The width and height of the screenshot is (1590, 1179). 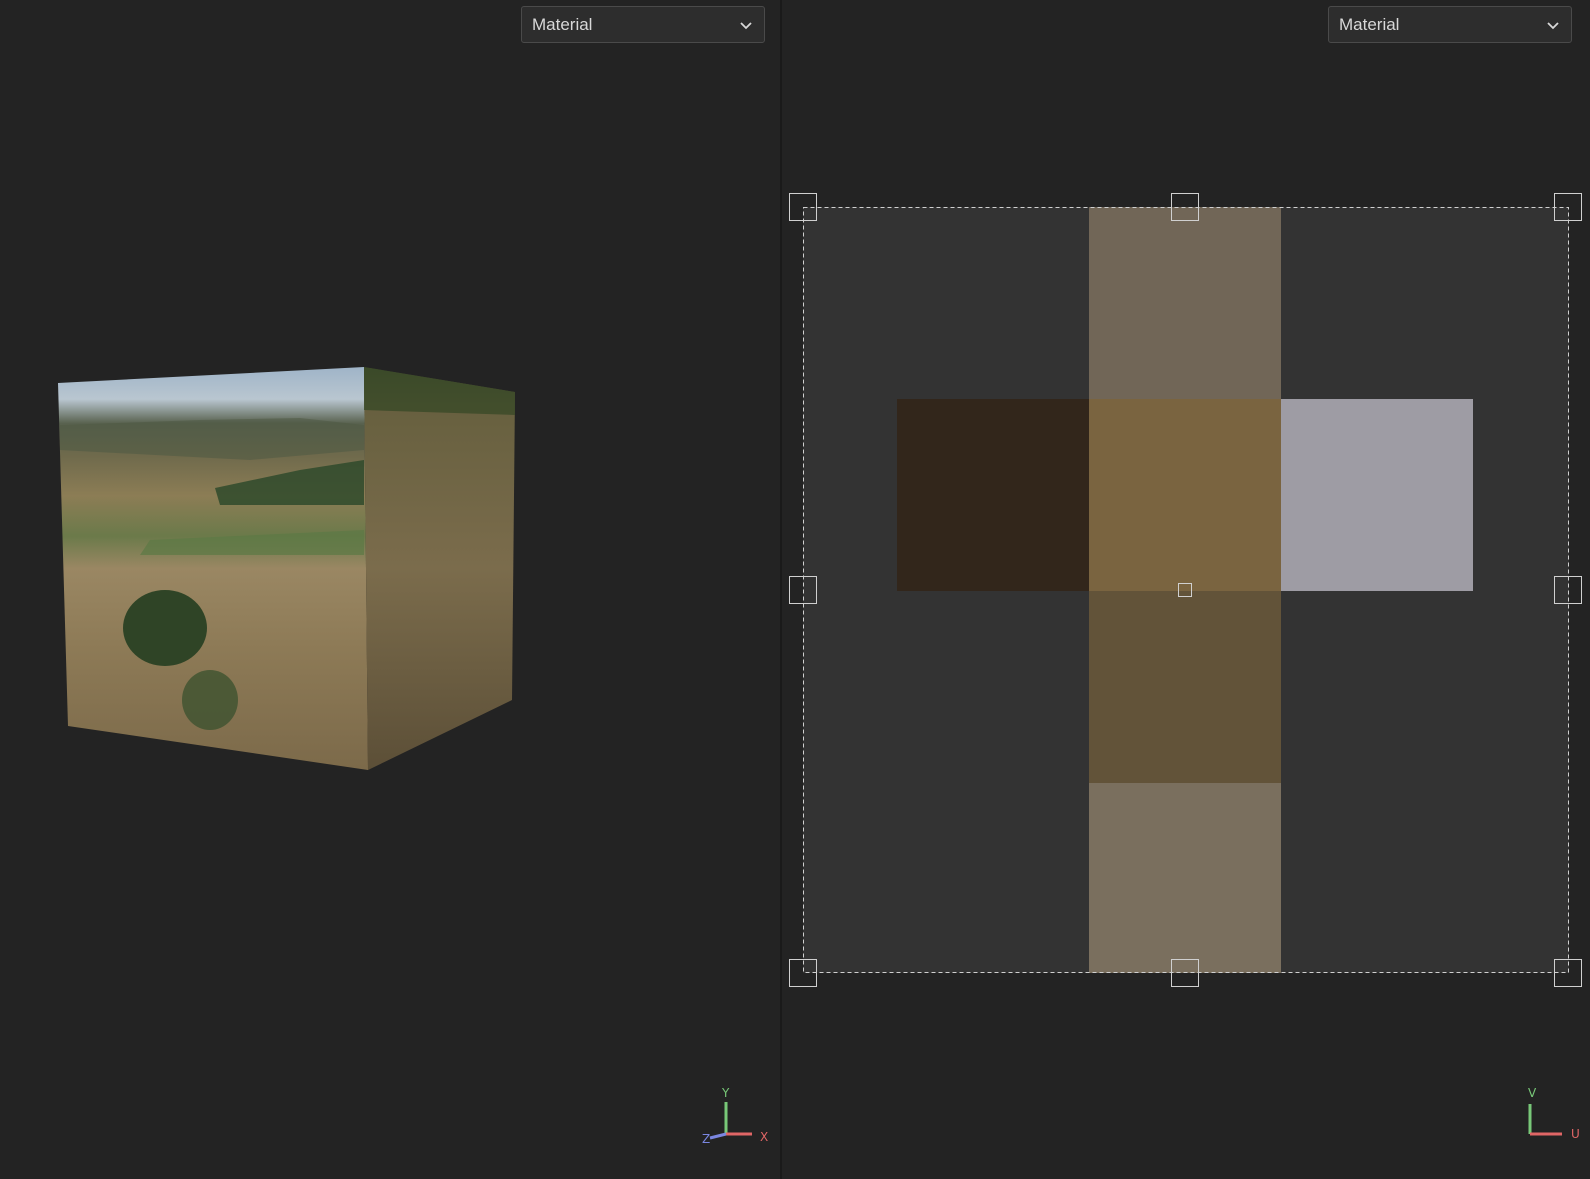 What do you see at coordinates (1568, 590) in the screenshot?
I see `handle-middle-right` at bounding box center [1568, 590].